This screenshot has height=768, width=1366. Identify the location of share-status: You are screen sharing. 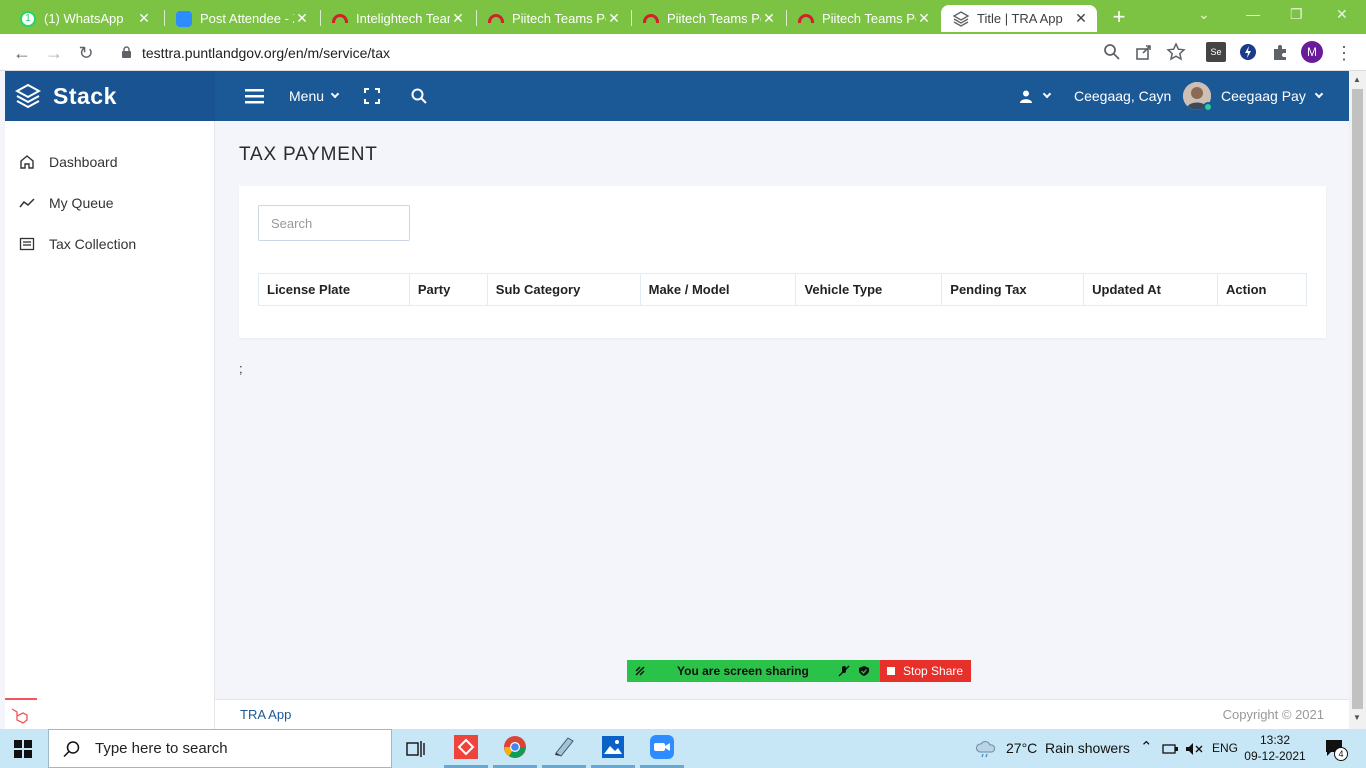
(753, 671).